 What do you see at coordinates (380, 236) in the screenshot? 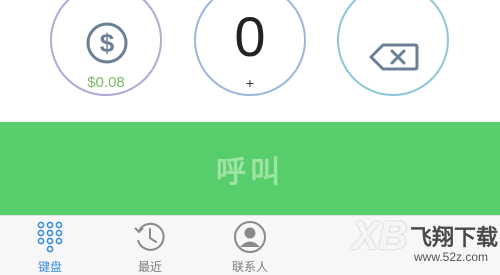
I see `watermark-logo: XB` at bounding box center [380, 236].